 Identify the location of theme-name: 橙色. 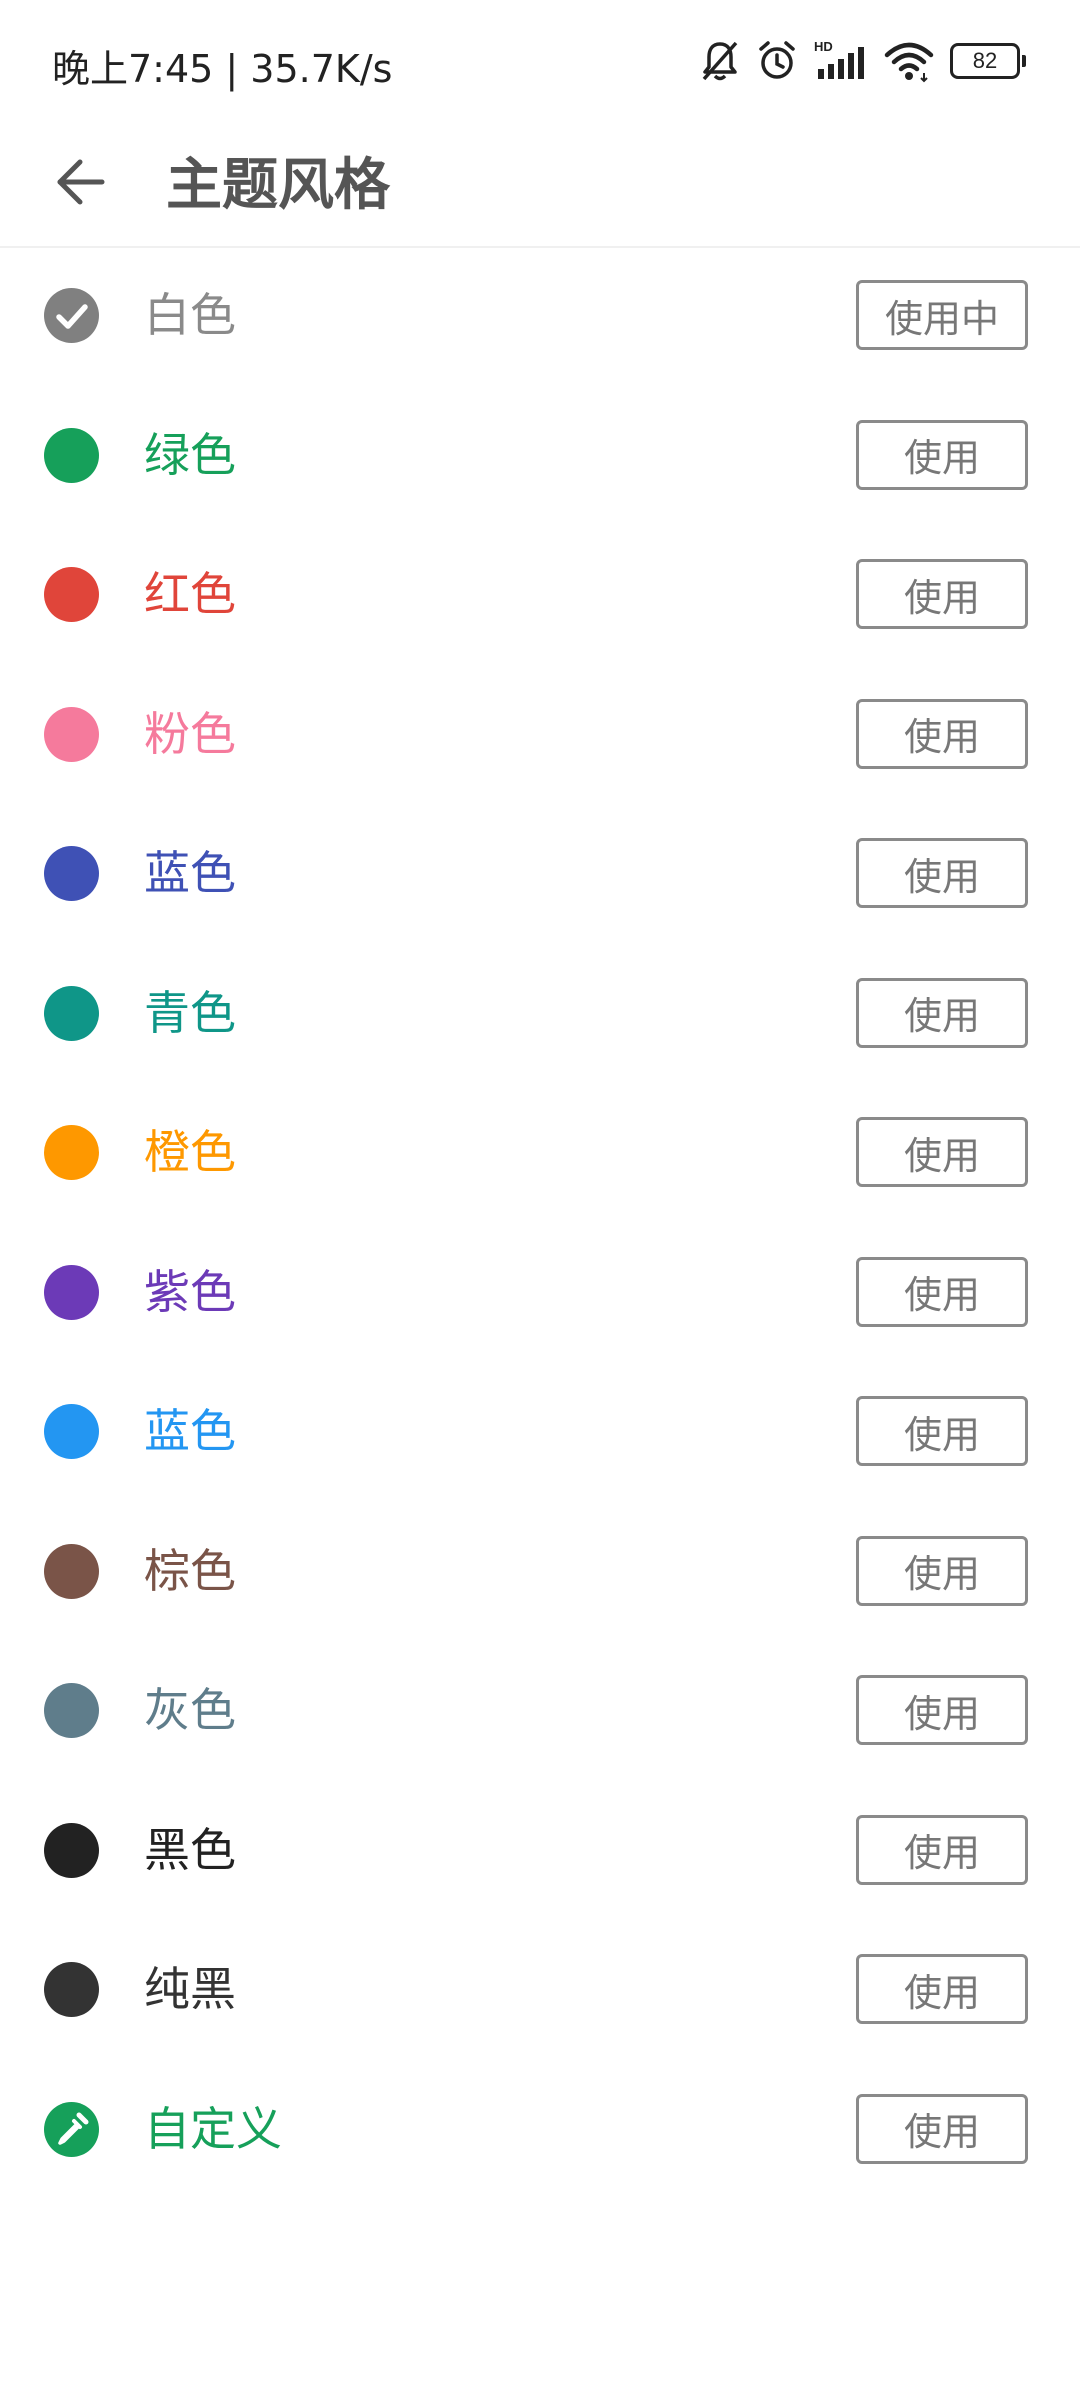
(190, 1152).